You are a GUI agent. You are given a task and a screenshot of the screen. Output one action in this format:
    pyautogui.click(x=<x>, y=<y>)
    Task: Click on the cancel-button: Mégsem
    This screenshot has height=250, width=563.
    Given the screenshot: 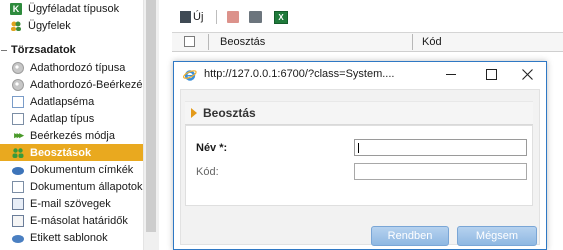 What is the action you would take?
    pyautogui.click(x=497, y=236)
    